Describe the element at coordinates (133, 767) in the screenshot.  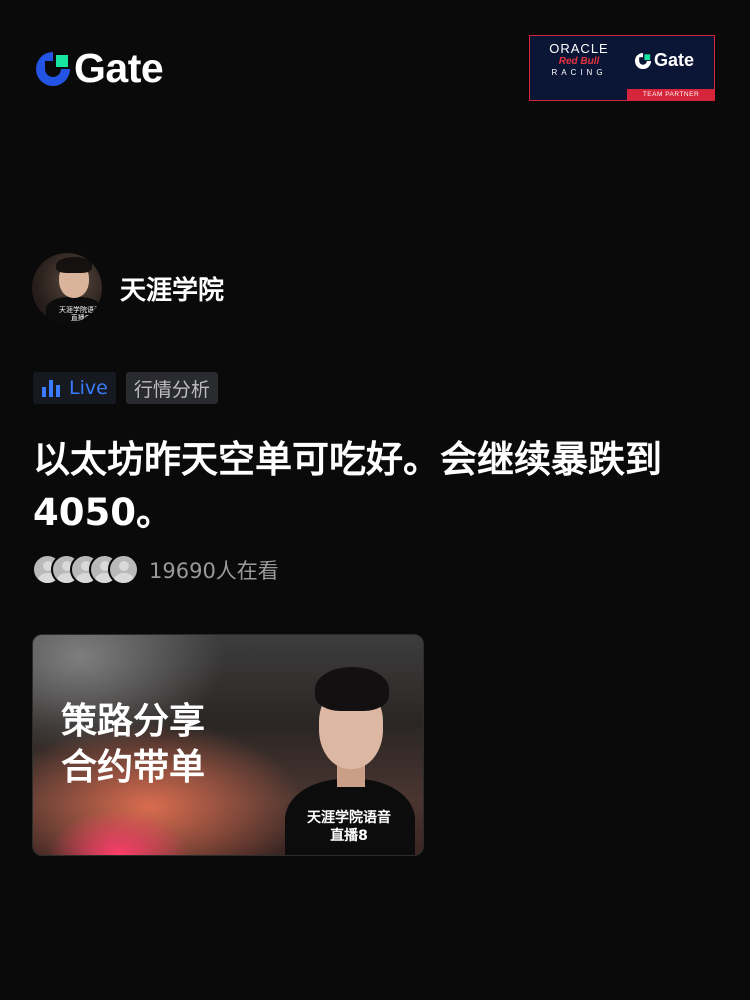
I see `cover-headline-line2: 合约带单` at that location.